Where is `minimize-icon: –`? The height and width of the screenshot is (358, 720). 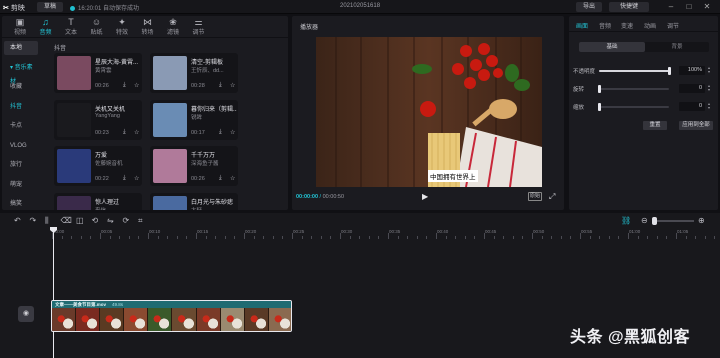 minimize-icon: – is located at coordinates (671, 7).